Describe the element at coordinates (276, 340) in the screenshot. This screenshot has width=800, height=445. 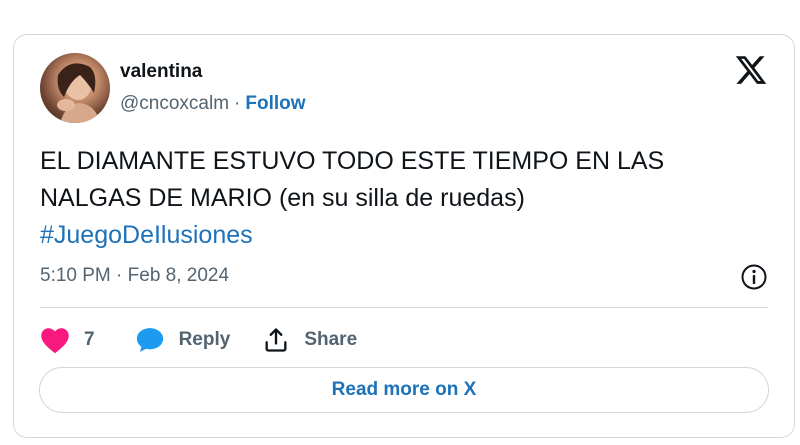
I see `share-icon` at that location.